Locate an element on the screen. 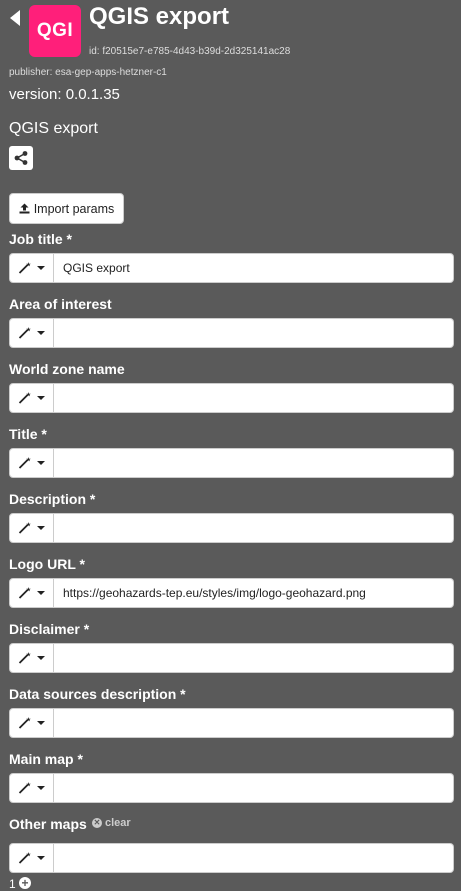  app-id: id: f20515e7-e785-4d43-b39d-2d325141ac28 is located at coordinates (190, 51).